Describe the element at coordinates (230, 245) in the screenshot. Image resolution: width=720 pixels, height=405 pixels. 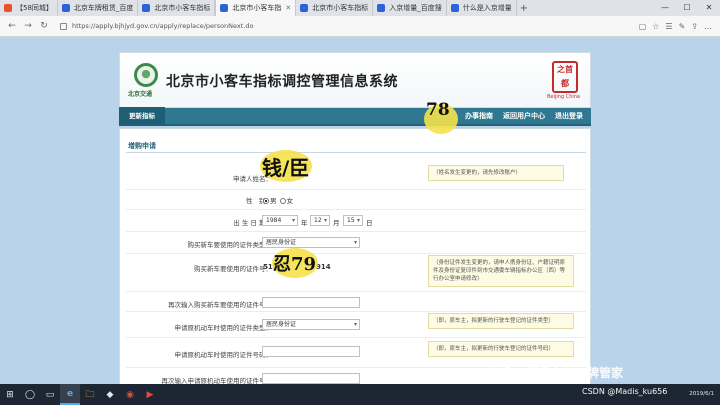
I see `id-type-label: 购买新车要使用的证件类型：` at that location.